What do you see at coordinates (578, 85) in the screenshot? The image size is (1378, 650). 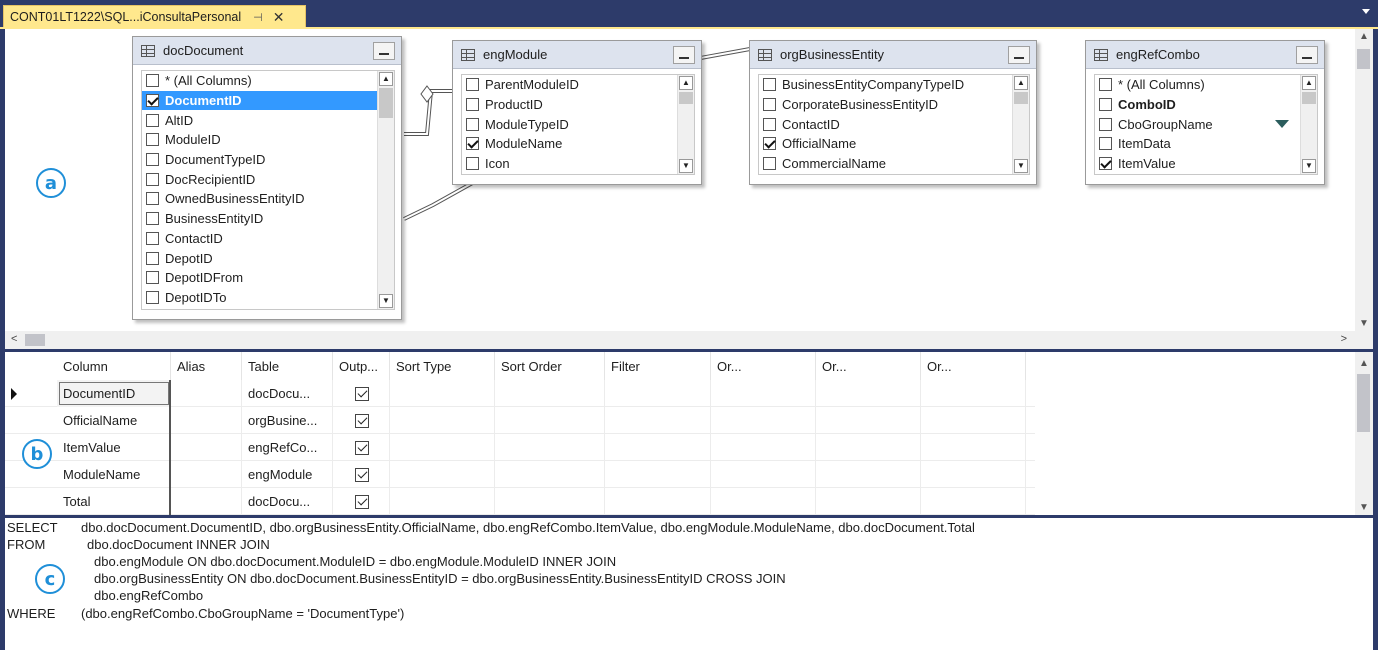 I see `column-row-parentmoduleid: ParentModuleID` at bounding box center [578, 85].